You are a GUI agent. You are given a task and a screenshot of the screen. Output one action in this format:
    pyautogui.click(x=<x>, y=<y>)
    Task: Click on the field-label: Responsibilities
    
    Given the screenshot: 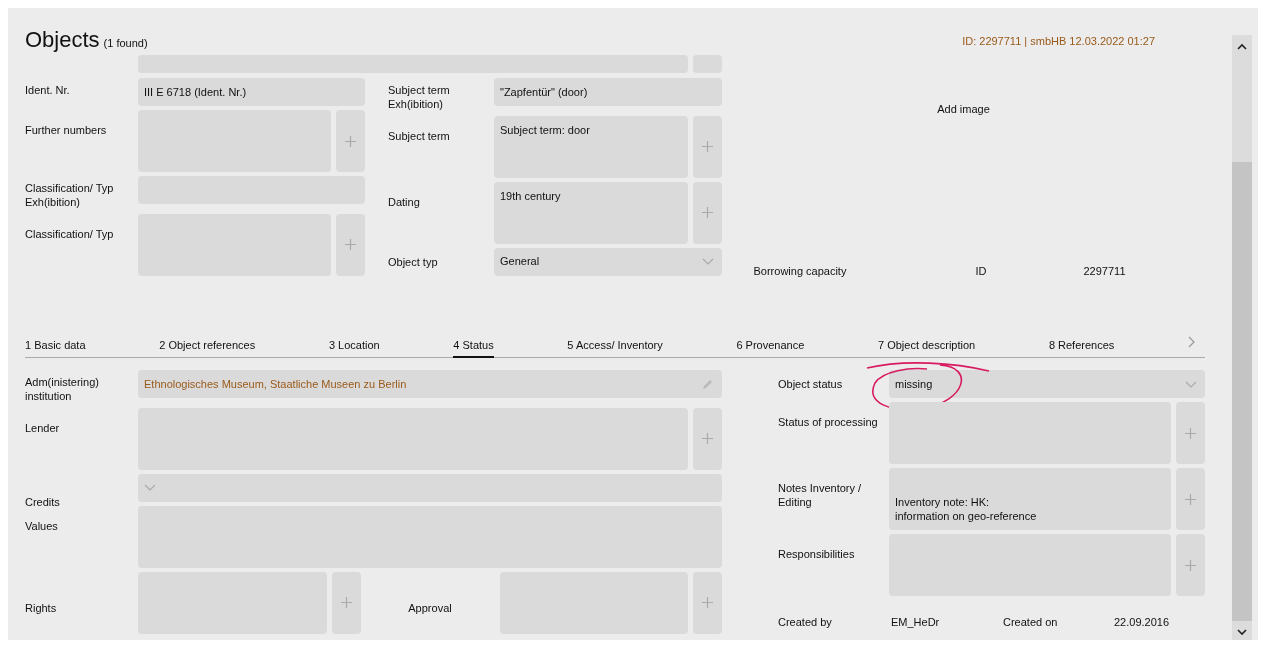 What is the action you would take?
    pyautogui.click(x=817, y=554)
    